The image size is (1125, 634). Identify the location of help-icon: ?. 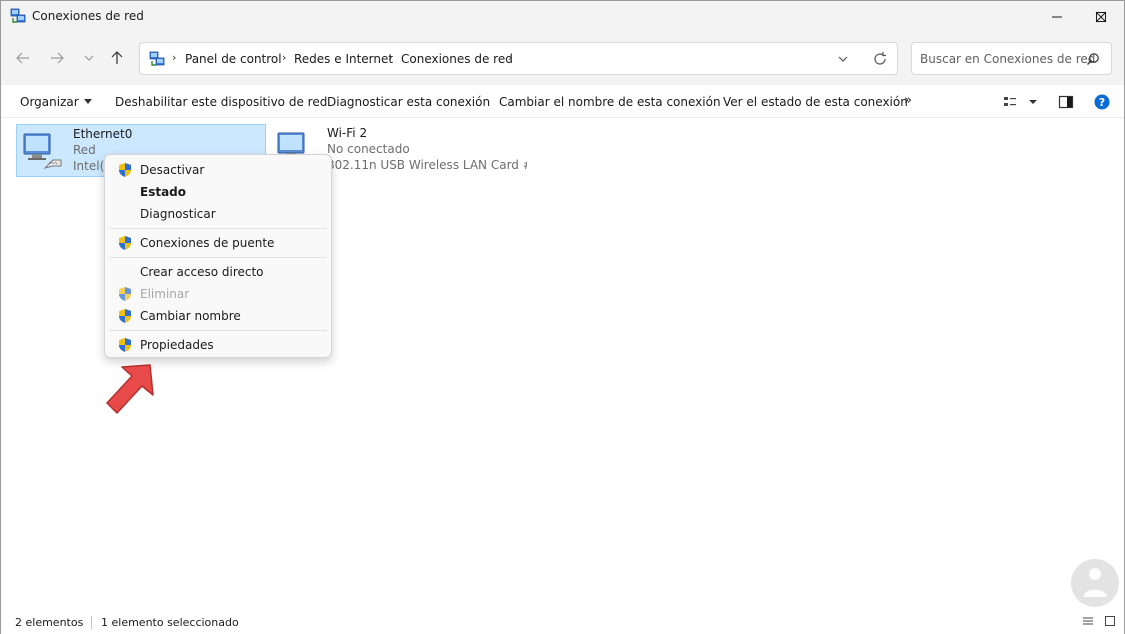
(1102, 102).